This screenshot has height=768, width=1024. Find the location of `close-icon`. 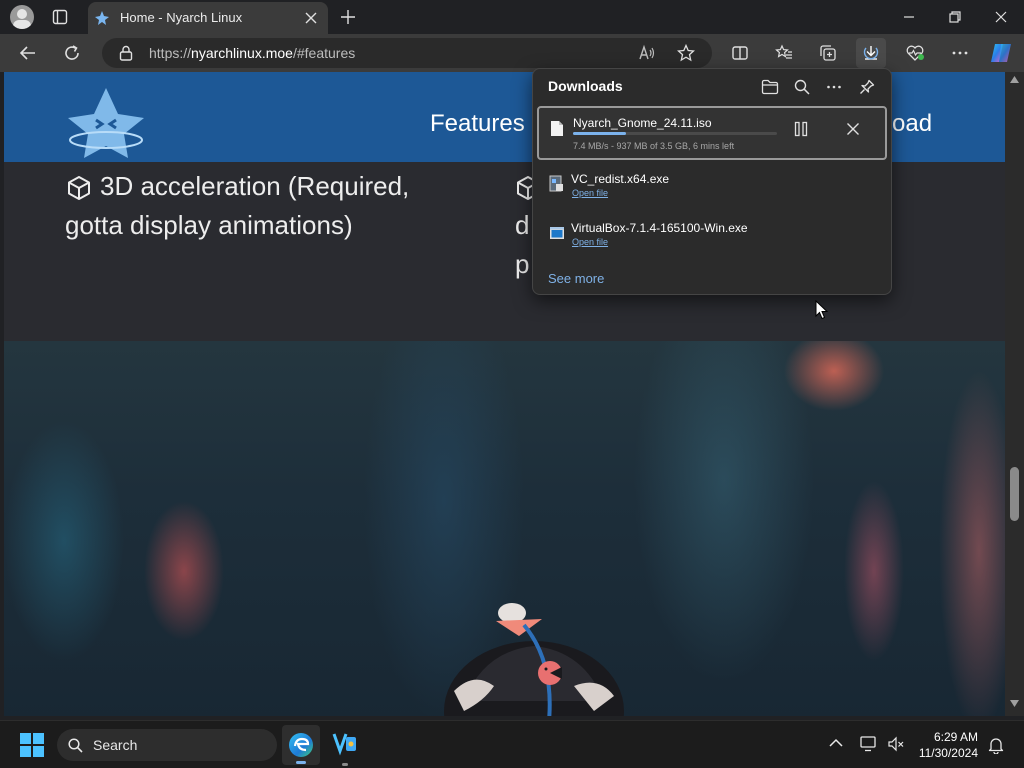

close-icon is located at coordinates (853, 129).